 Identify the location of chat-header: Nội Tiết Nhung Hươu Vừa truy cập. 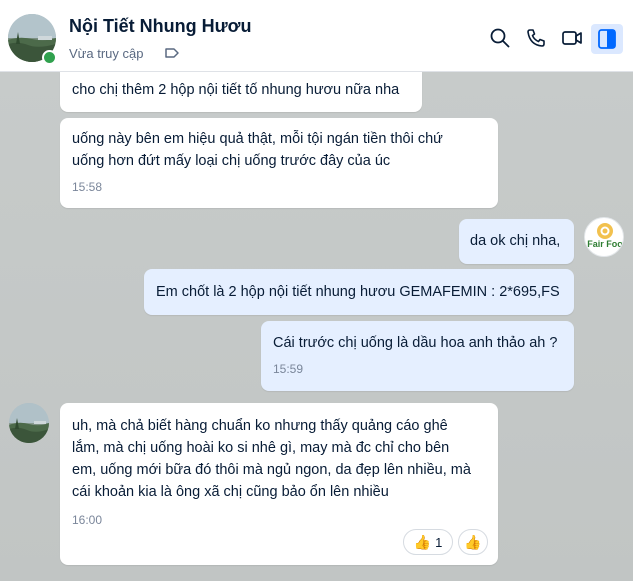
(316, 36).